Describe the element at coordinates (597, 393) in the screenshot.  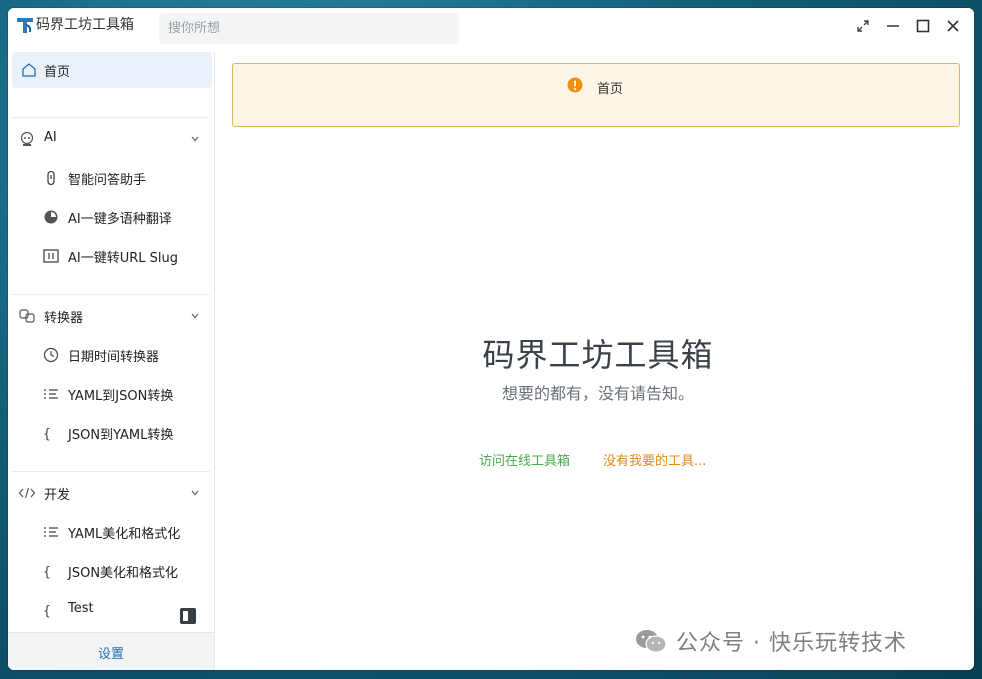
I see `page-subtitle: 想要的都有，没有请告知。` at that location.